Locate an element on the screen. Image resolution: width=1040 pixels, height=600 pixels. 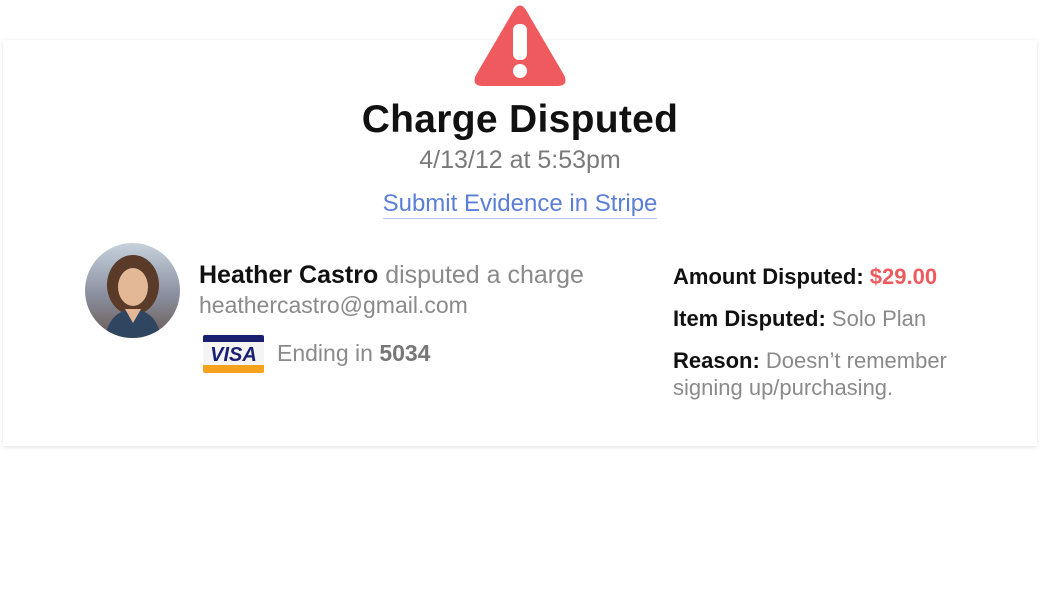
customer-action: disputed a charge is located at coordinates (484, 275).